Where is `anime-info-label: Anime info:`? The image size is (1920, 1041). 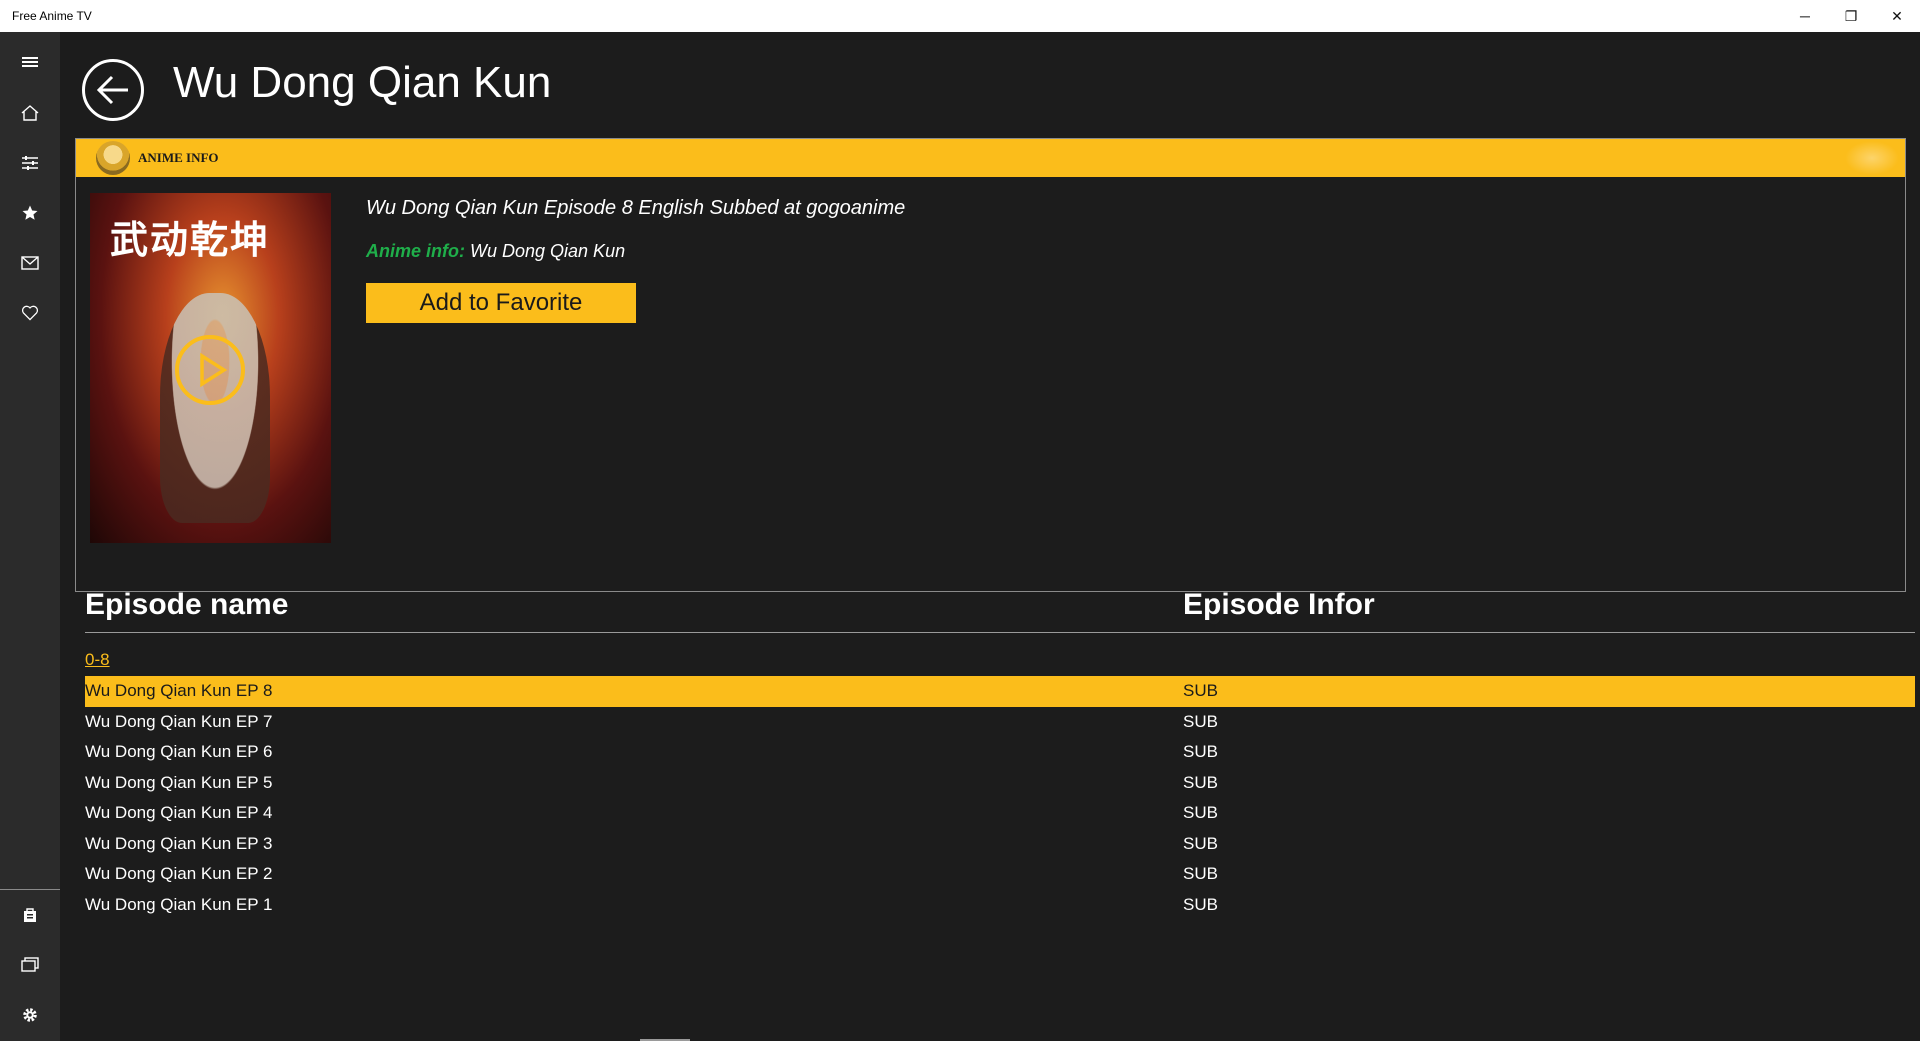 anime-info-label: Anime info: is located at coordinates (415, 251).